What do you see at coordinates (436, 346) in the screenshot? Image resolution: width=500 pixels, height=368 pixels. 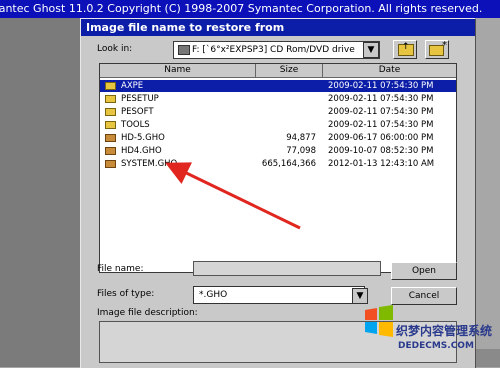 I see `watermark-url: DEDECMS.COM` at bounding box center [436, 346].